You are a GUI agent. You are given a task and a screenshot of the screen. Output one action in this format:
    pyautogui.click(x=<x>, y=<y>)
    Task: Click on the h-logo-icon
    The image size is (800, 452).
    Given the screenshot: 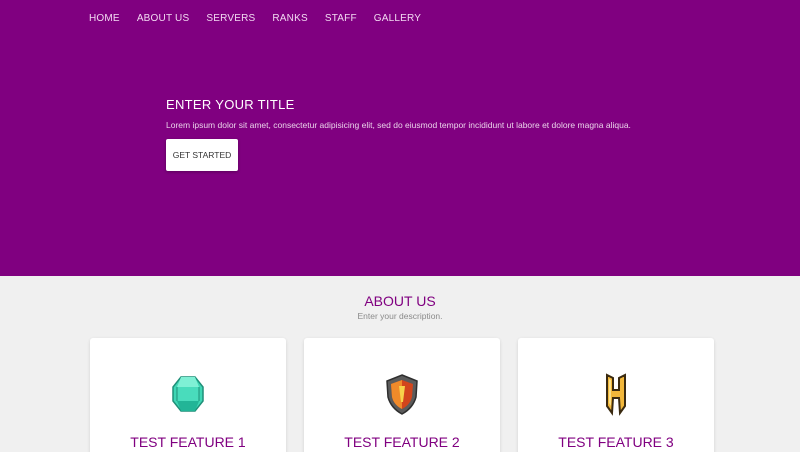 What is the action you would take?
    pyautogui.click(x=616, y=394)
    